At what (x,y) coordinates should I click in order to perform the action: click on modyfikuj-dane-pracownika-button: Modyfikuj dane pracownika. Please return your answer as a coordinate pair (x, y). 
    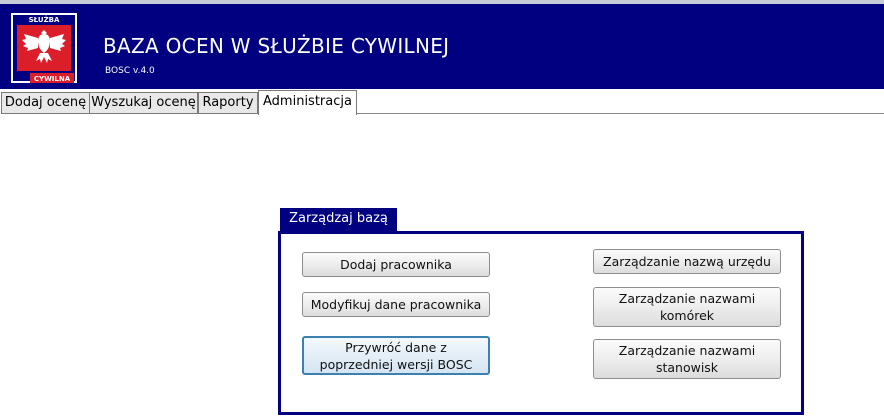
    Looking at the image, I should click on (396, 304).